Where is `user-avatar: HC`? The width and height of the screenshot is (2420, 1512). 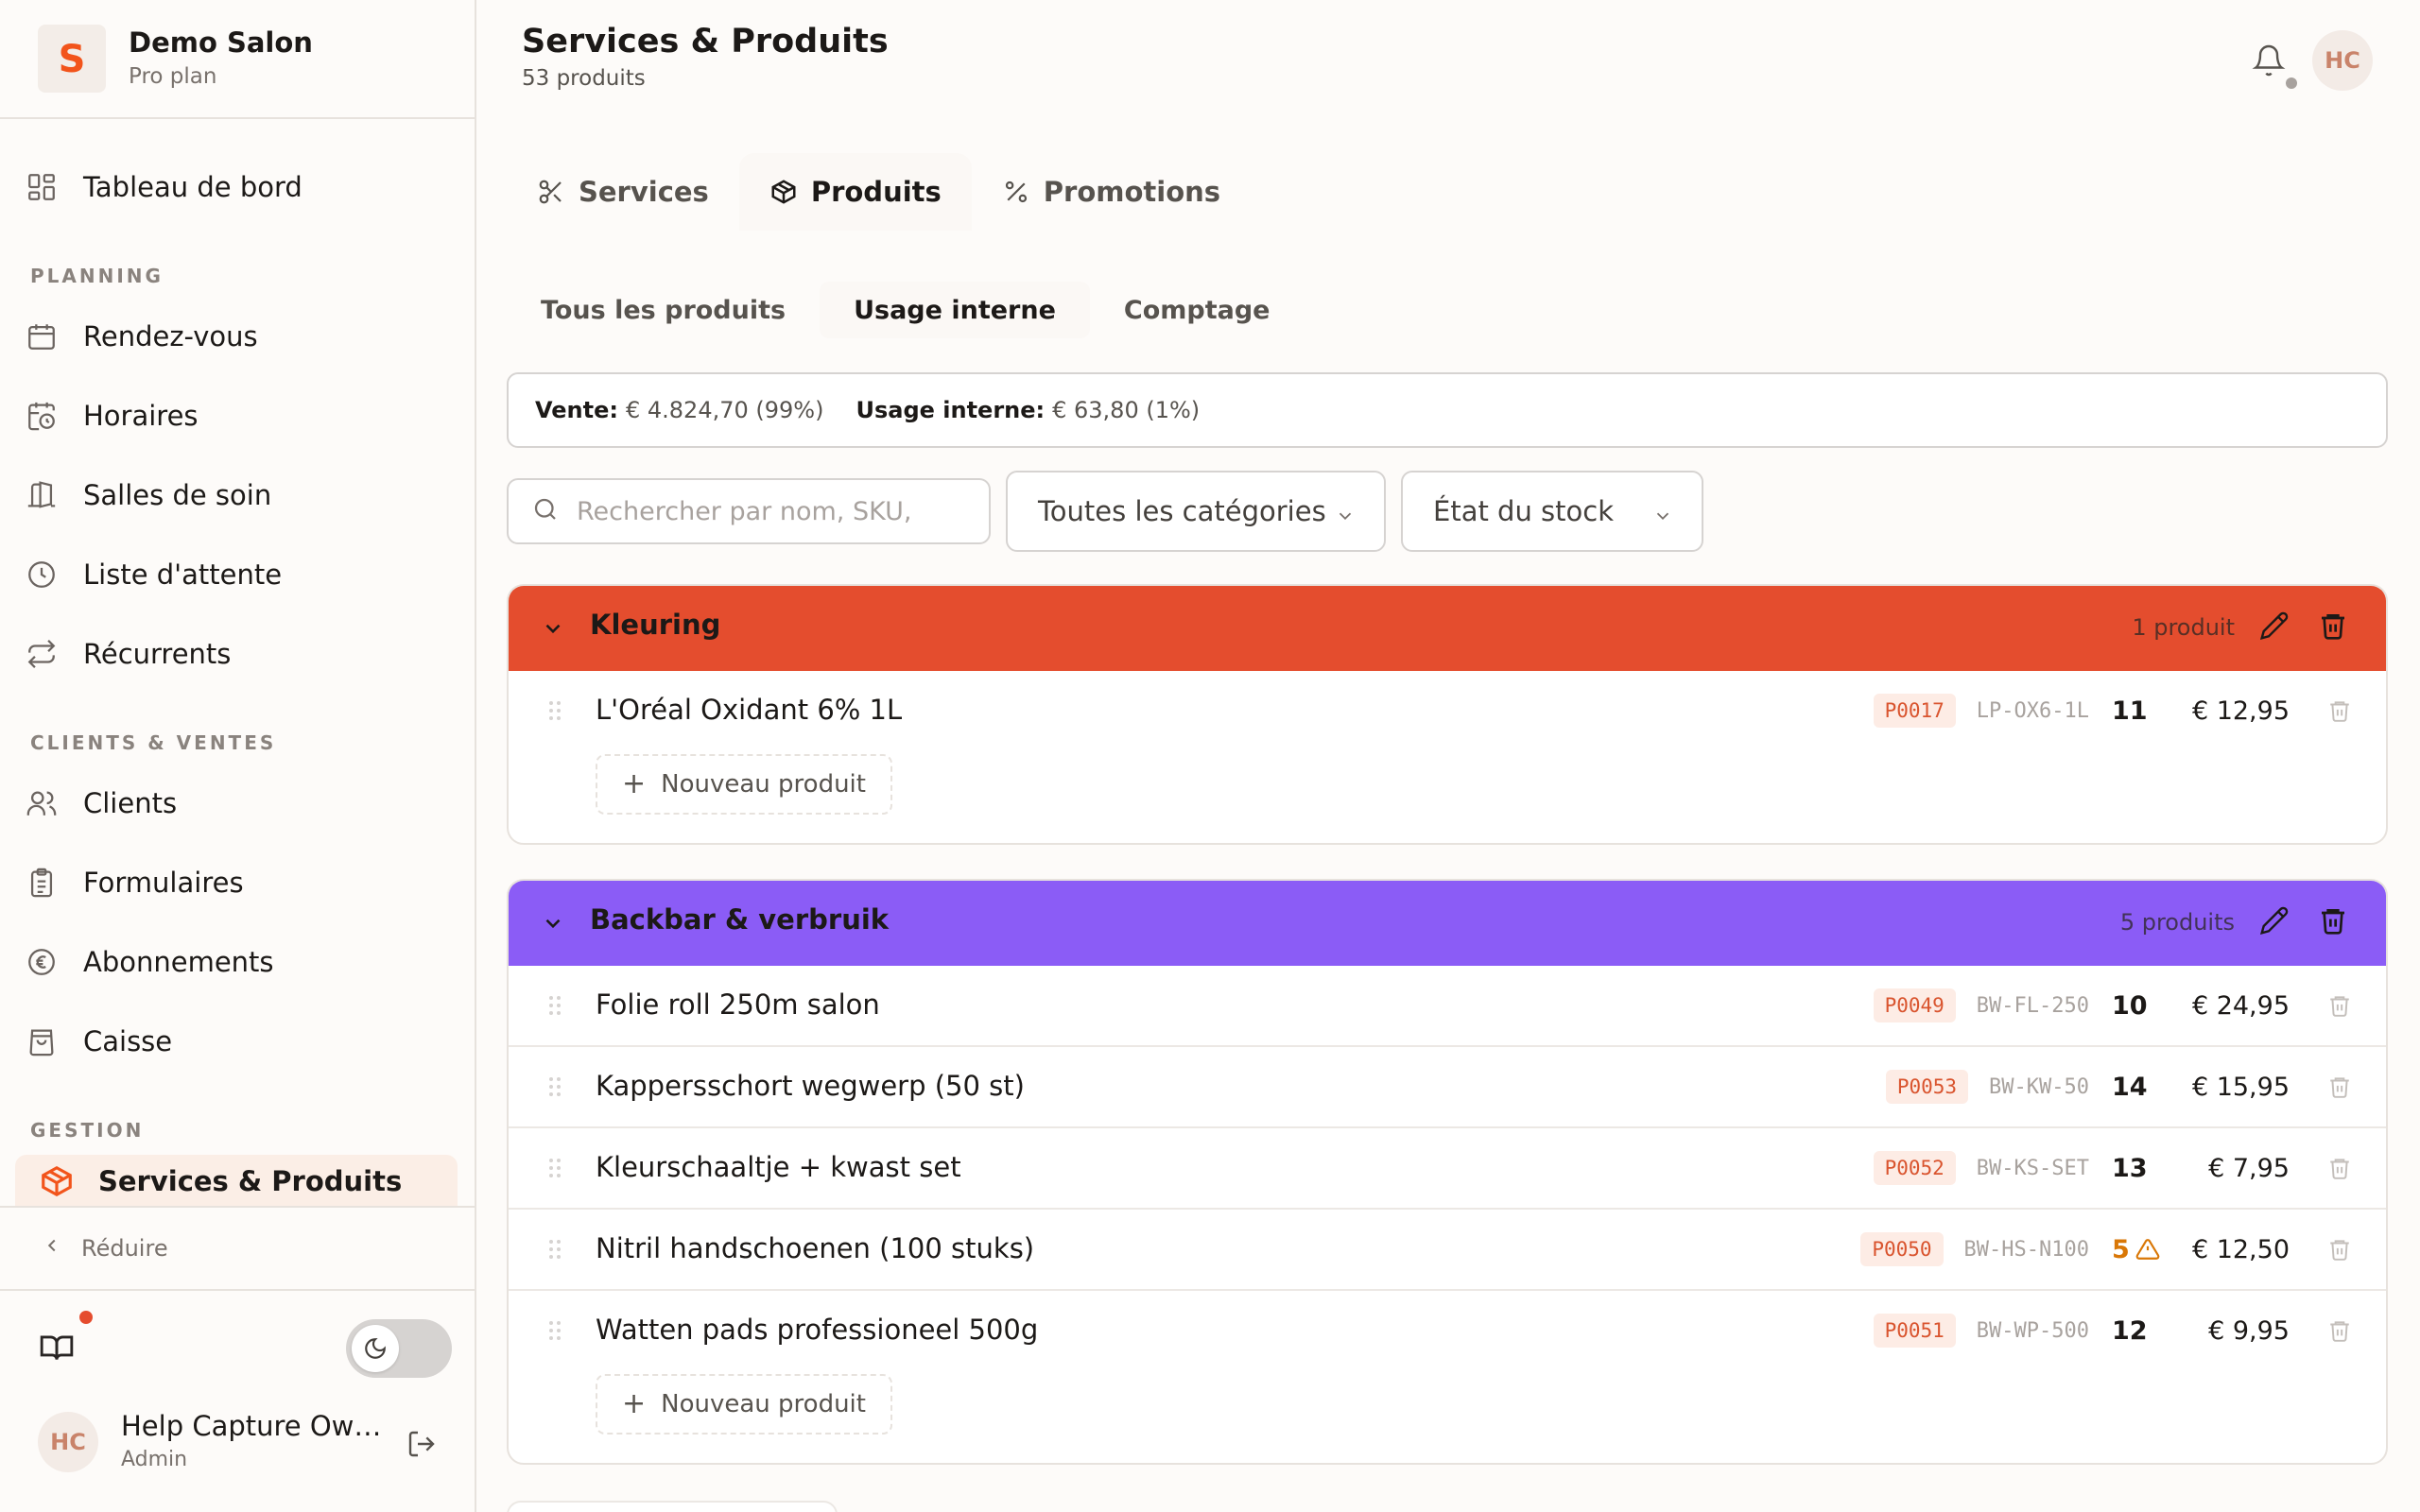
user-avatar: HC is located at coordinates (68, 1442).